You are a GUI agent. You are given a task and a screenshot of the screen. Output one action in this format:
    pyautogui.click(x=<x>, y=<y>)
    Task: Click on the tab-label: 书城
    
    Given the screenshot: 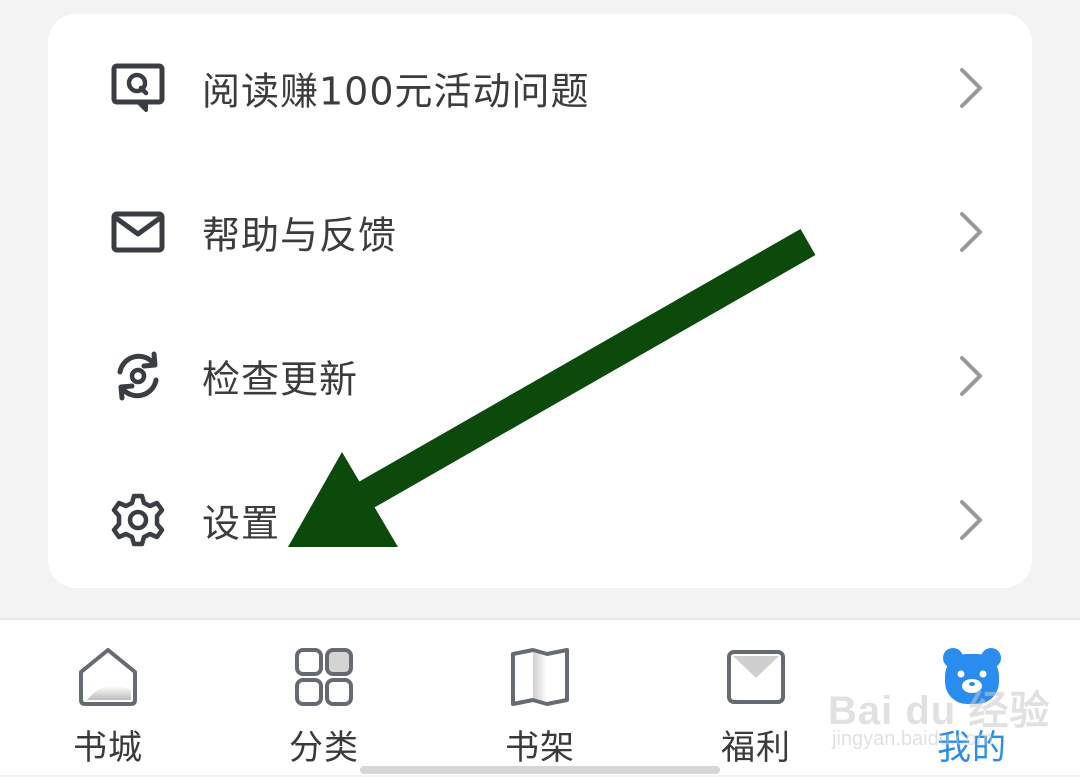 What is the action you would take?
    pyautogui.click(x=108, y=748)
    